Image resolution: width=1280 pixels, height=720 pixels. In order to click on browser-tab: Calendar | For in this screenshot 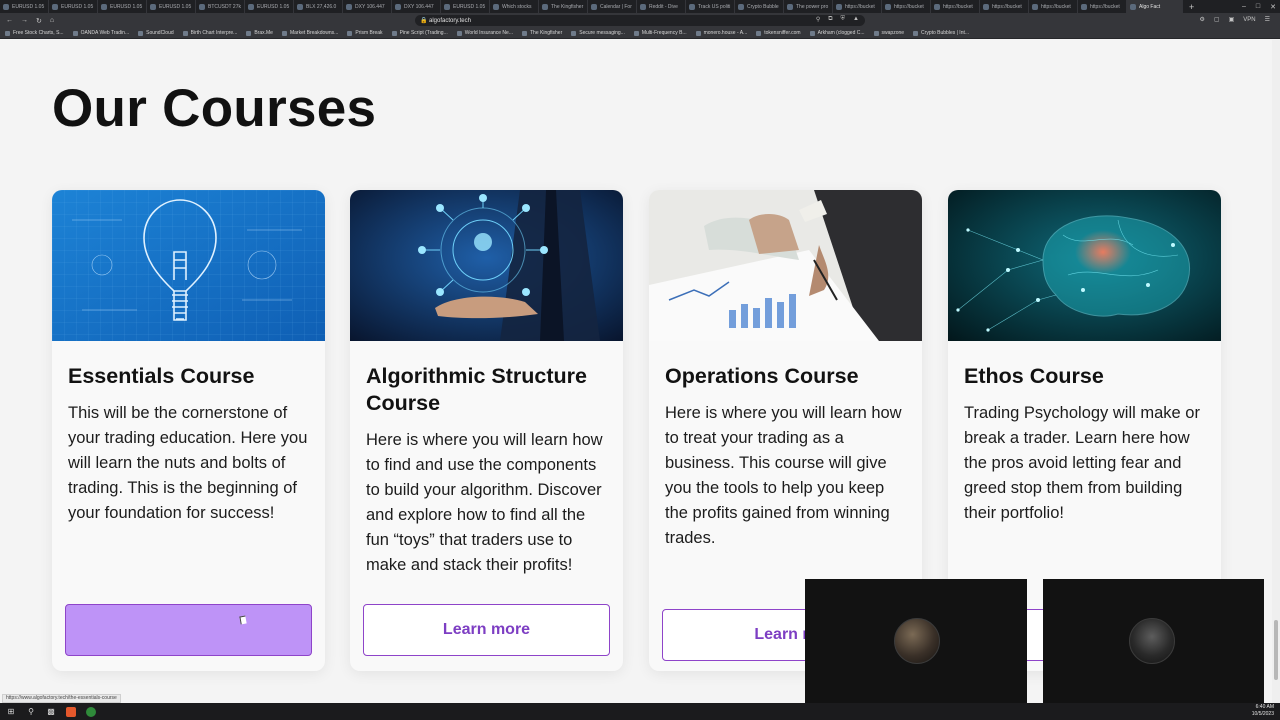, I will do `click(612, 6)`.